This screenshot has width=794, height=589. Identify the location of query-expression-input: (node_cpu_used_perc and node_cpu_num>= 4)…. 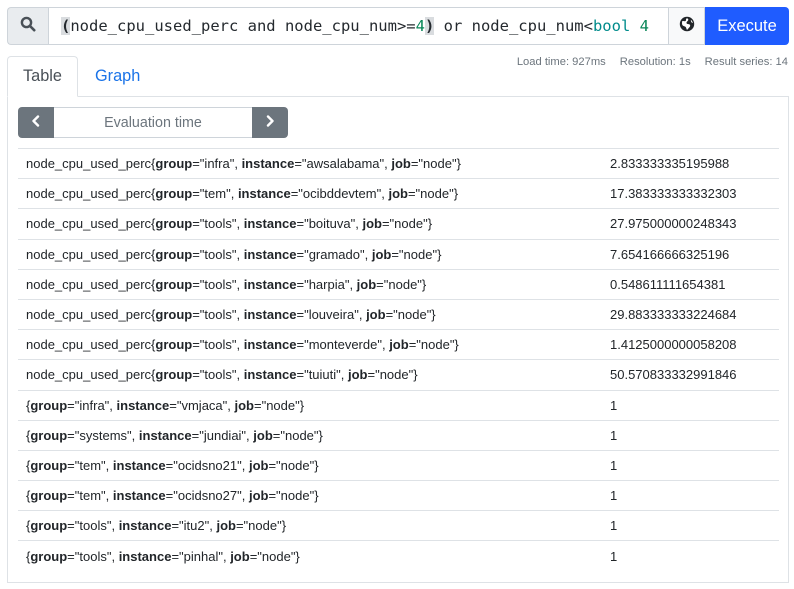
(358, 26).